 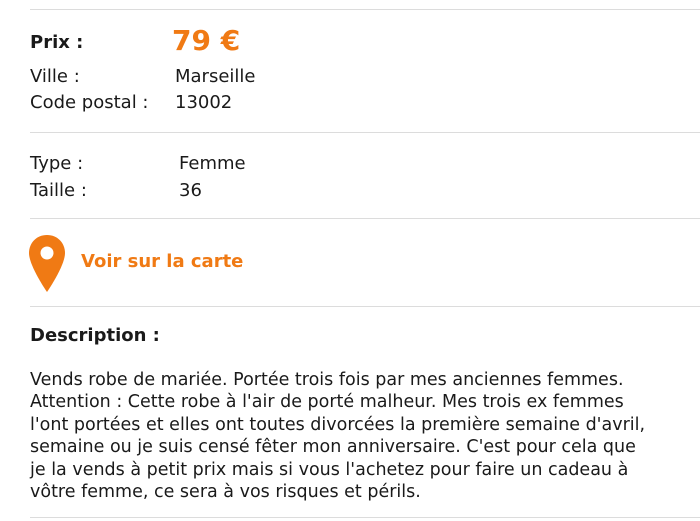 I want to click on postal-value: 13002, so click(x=204, y=102).